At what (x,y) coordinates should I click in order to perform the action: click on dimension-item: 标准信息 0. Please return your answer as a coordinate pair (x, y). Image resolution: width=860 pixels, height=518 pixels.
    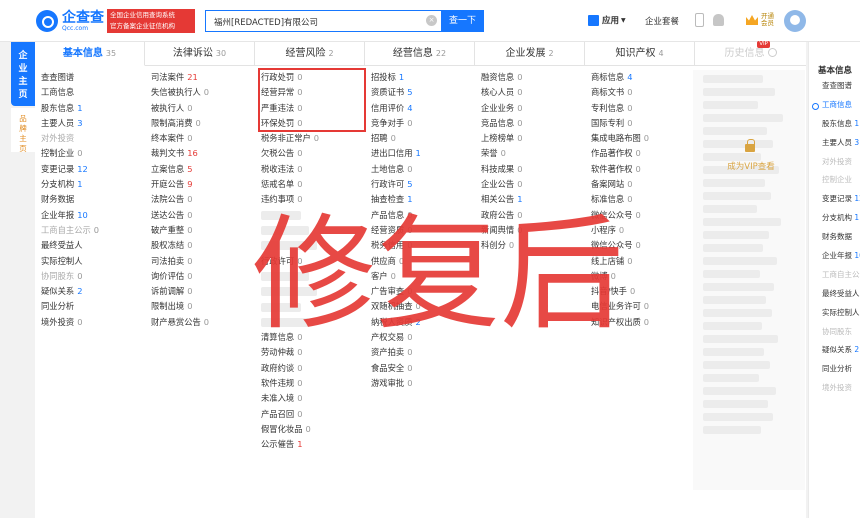
    Looking at the image, I should click on (639, 199).